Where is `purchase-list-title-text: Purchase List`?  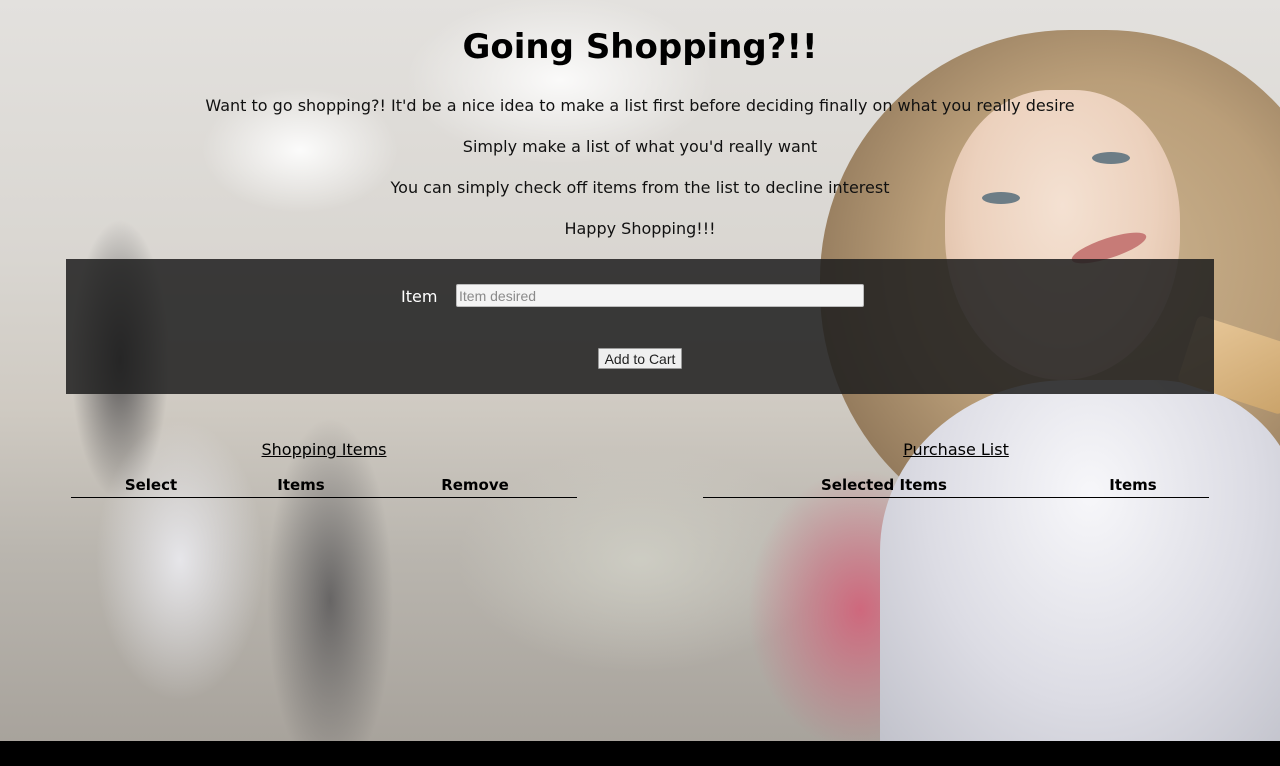
purchase-list-title-text: Purchase List is located at coordinates (956, 449).